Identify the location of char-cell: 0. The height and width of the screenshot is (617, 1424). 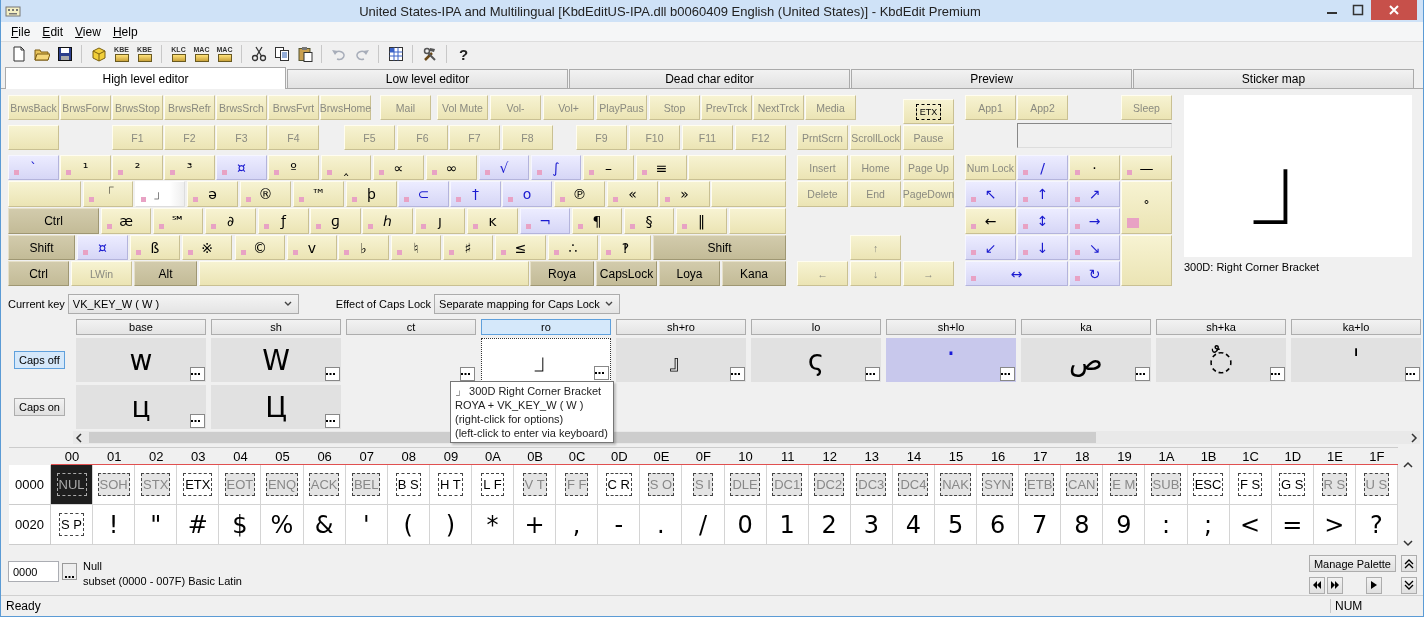
(745, 525).